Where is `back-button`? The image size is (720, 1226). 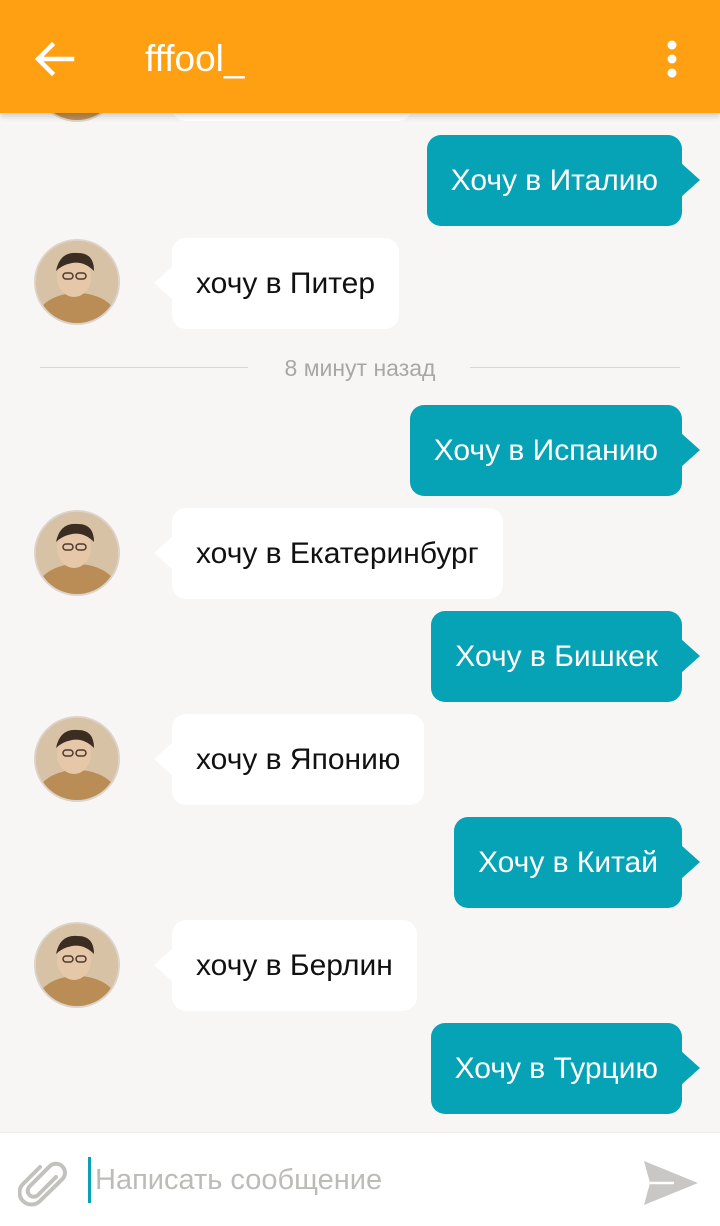
back-button is located at coordinates (54, 58).